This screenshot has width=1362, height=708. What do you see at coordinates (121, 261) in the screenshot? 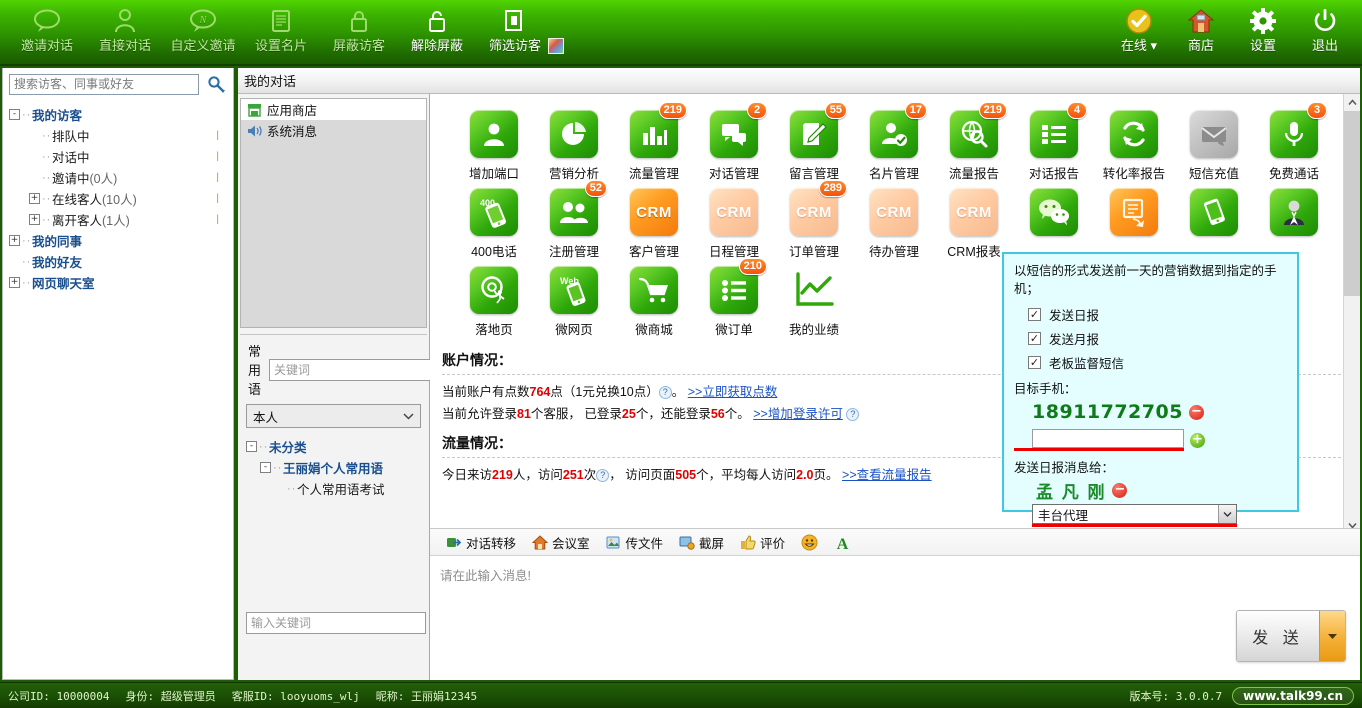
I see `tree-item: ·· 我的好友` at bounding box center [121, 261].